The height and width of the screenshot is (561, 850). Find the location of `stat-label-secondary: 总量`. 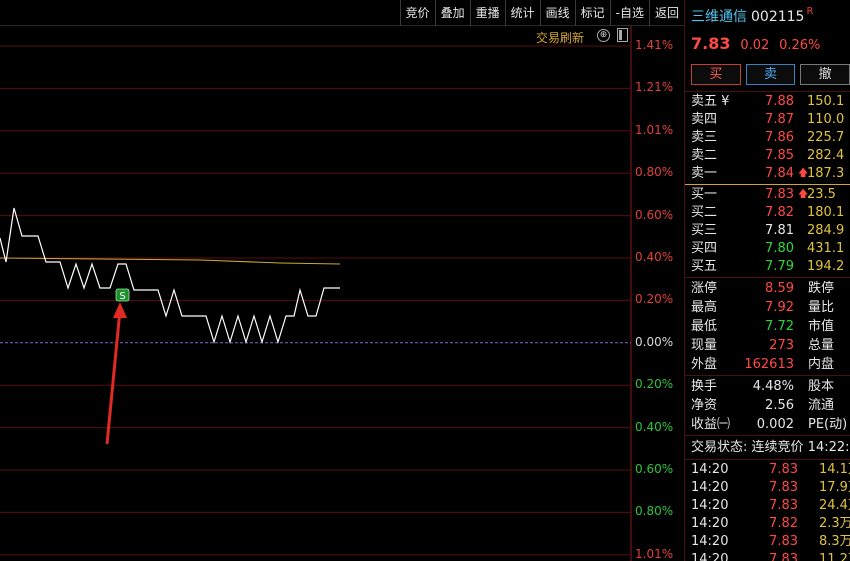

stat-label-secondary: 总量 is located at coordinates (821, 345).